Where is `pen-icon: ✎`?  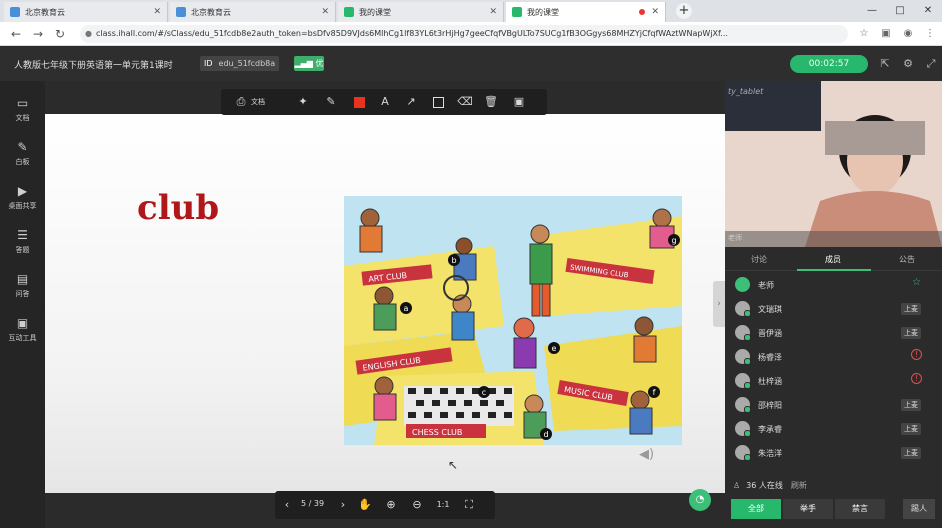
pen-icon: ✎ is located at coordinates (331, 102).